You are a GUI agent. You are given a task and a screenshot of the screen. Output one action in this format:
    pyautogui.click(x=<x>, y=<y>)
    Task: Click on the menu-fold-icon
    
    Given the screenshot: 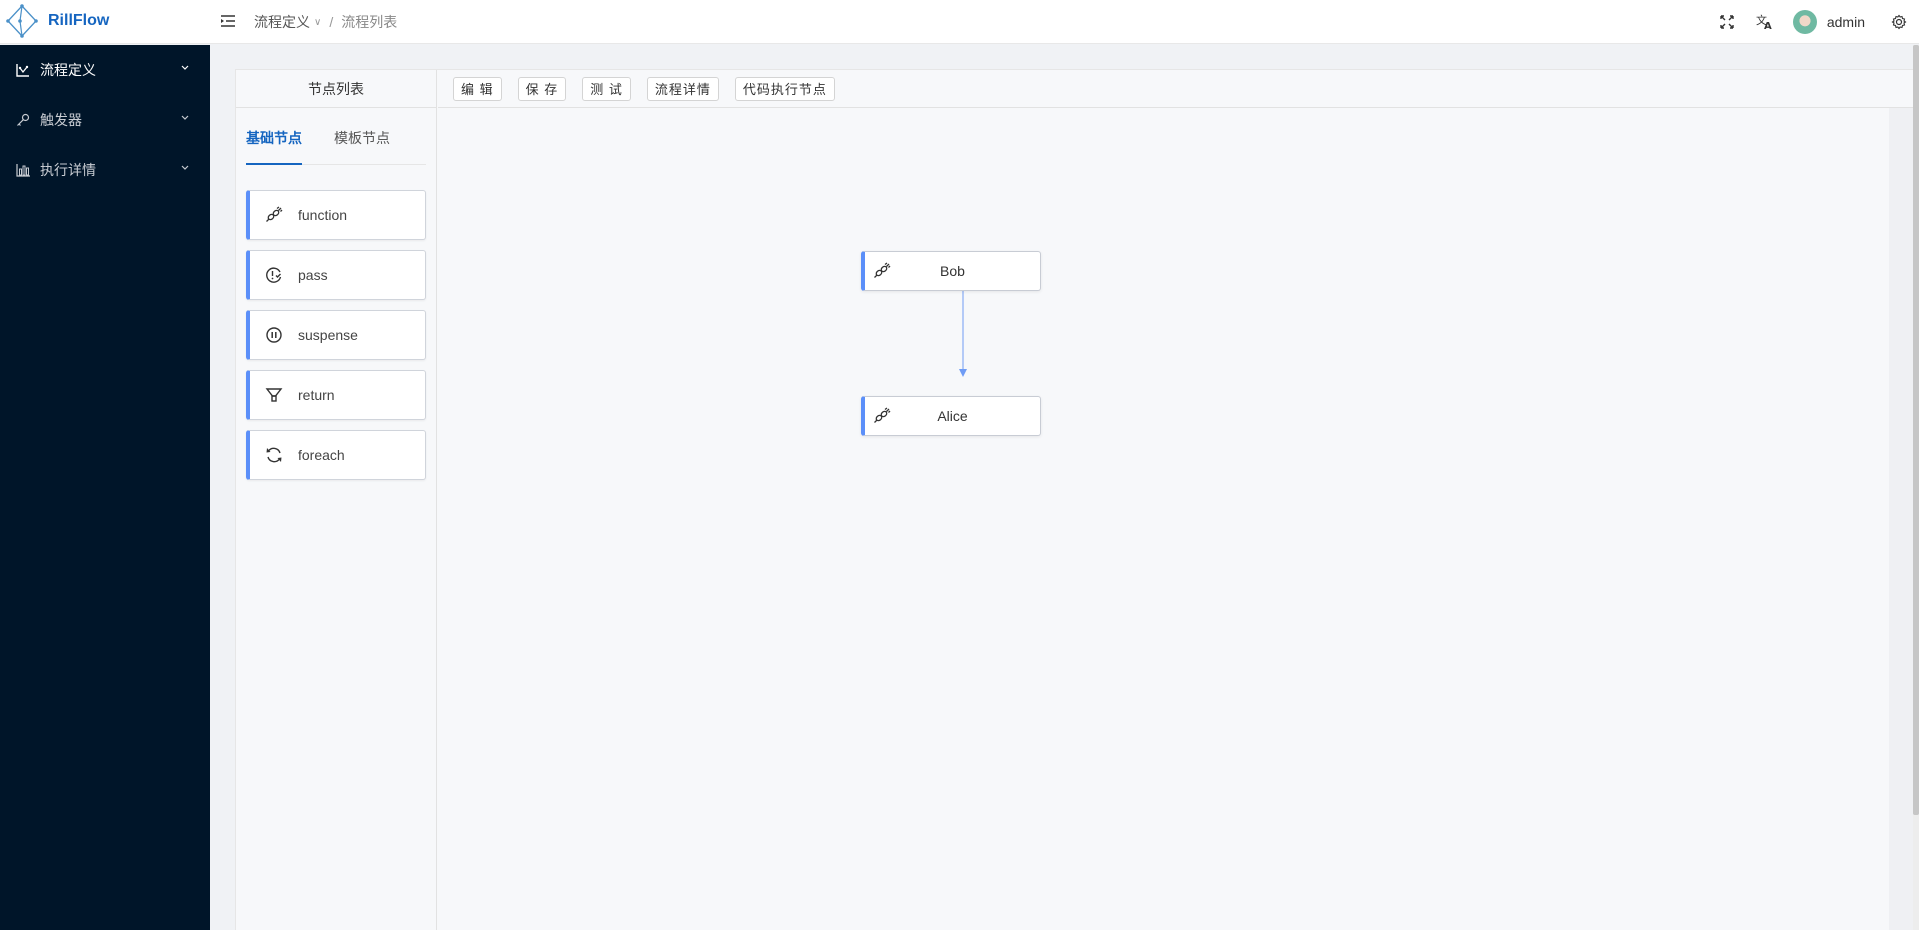 What is the action you would take?
    pyautogui.click(x=228, y=21)
    